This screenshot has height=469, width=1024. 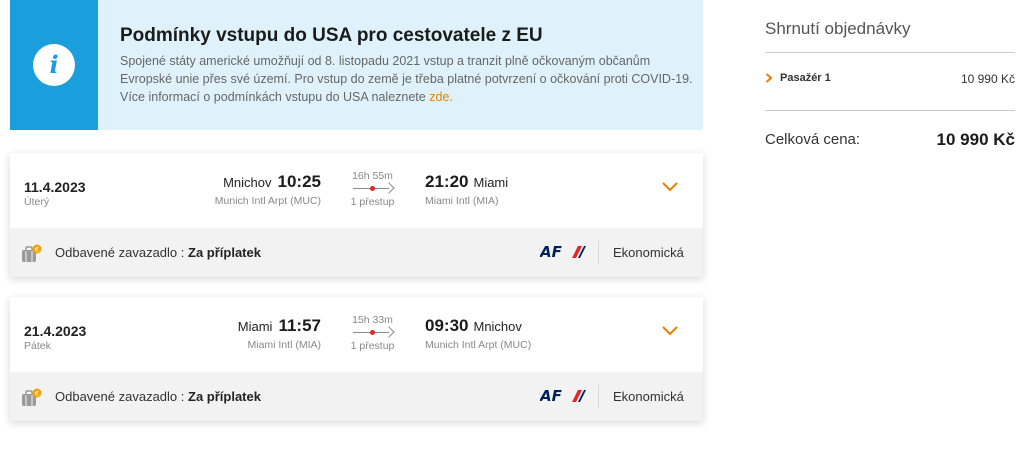 What do you see at coordinates (462, 201) in the screenshot?
I see `arrival-airport: Miami Intl (MIA)` at bounding box center [462, 201].